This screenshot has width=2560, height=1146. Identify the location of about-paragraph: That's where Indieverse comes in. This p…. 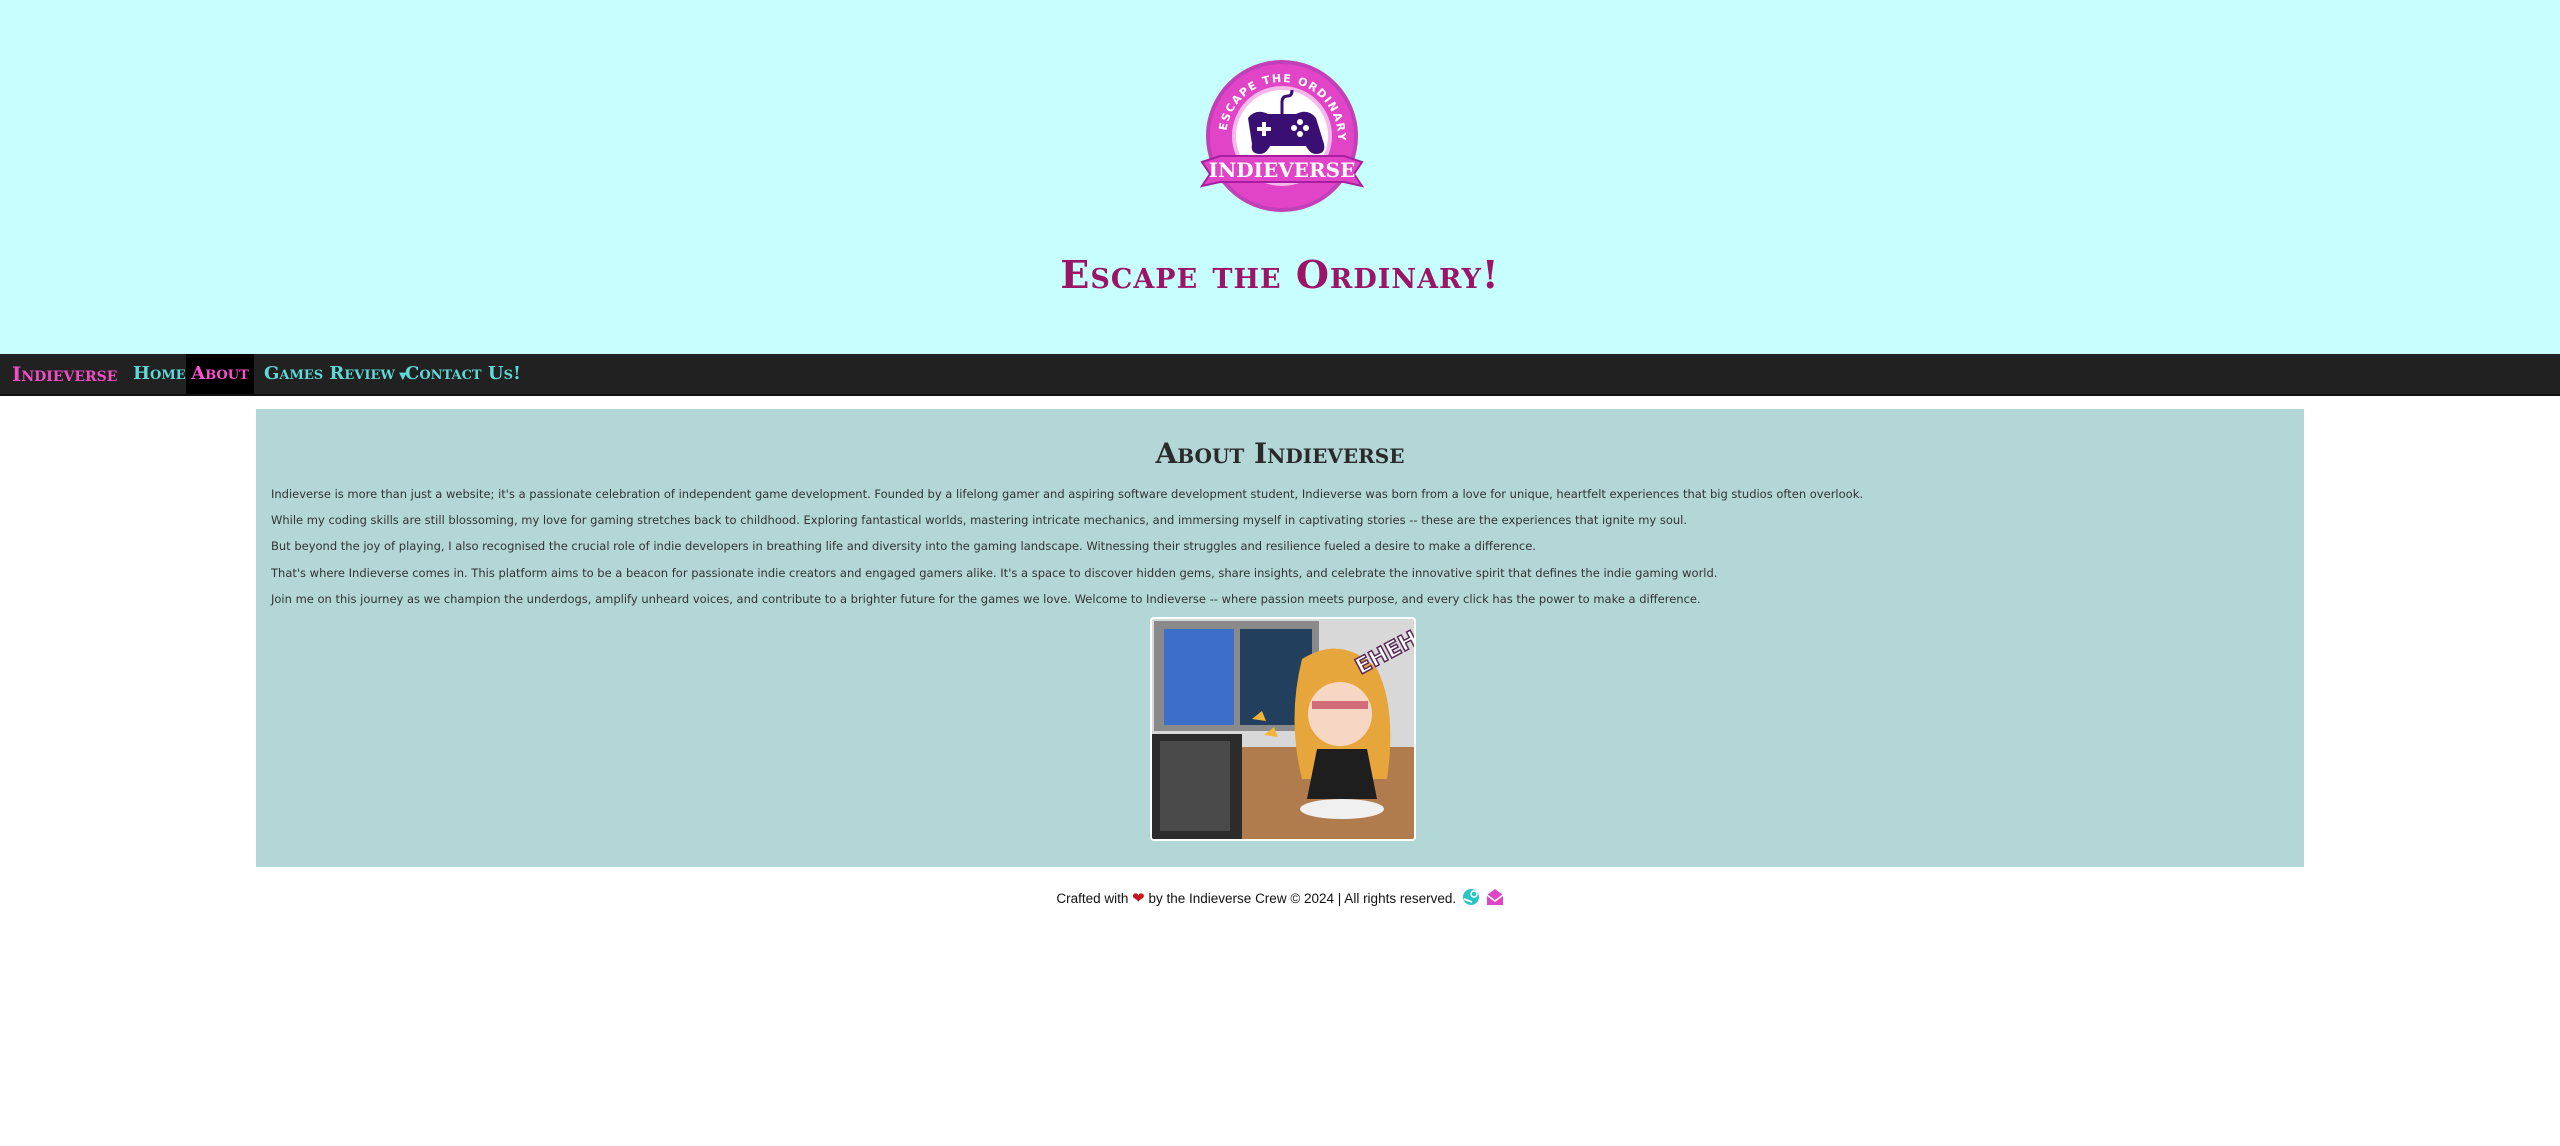
(994, 573).